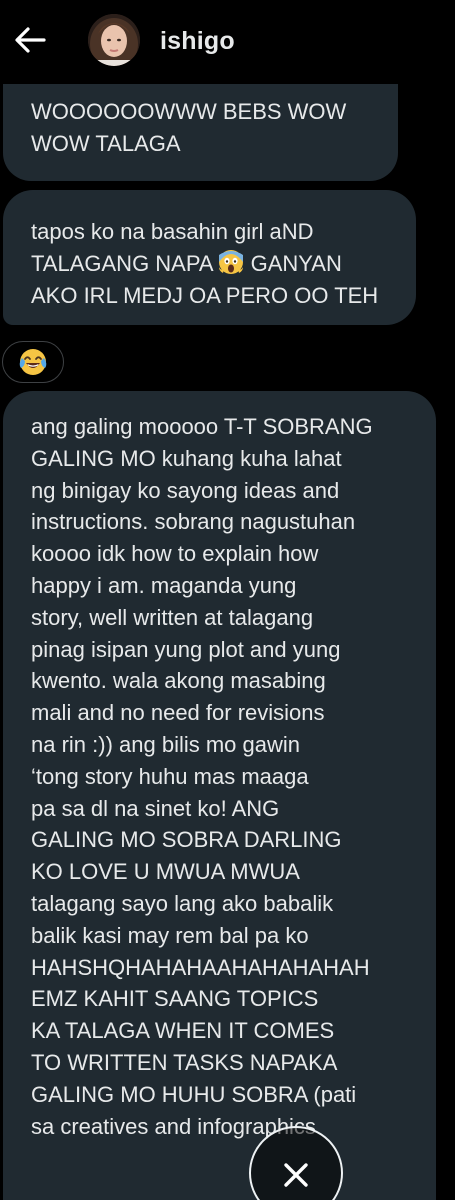 The width and height of the screenshot is (455, 1200). I want to click on message-reaction, so click(33, 362).